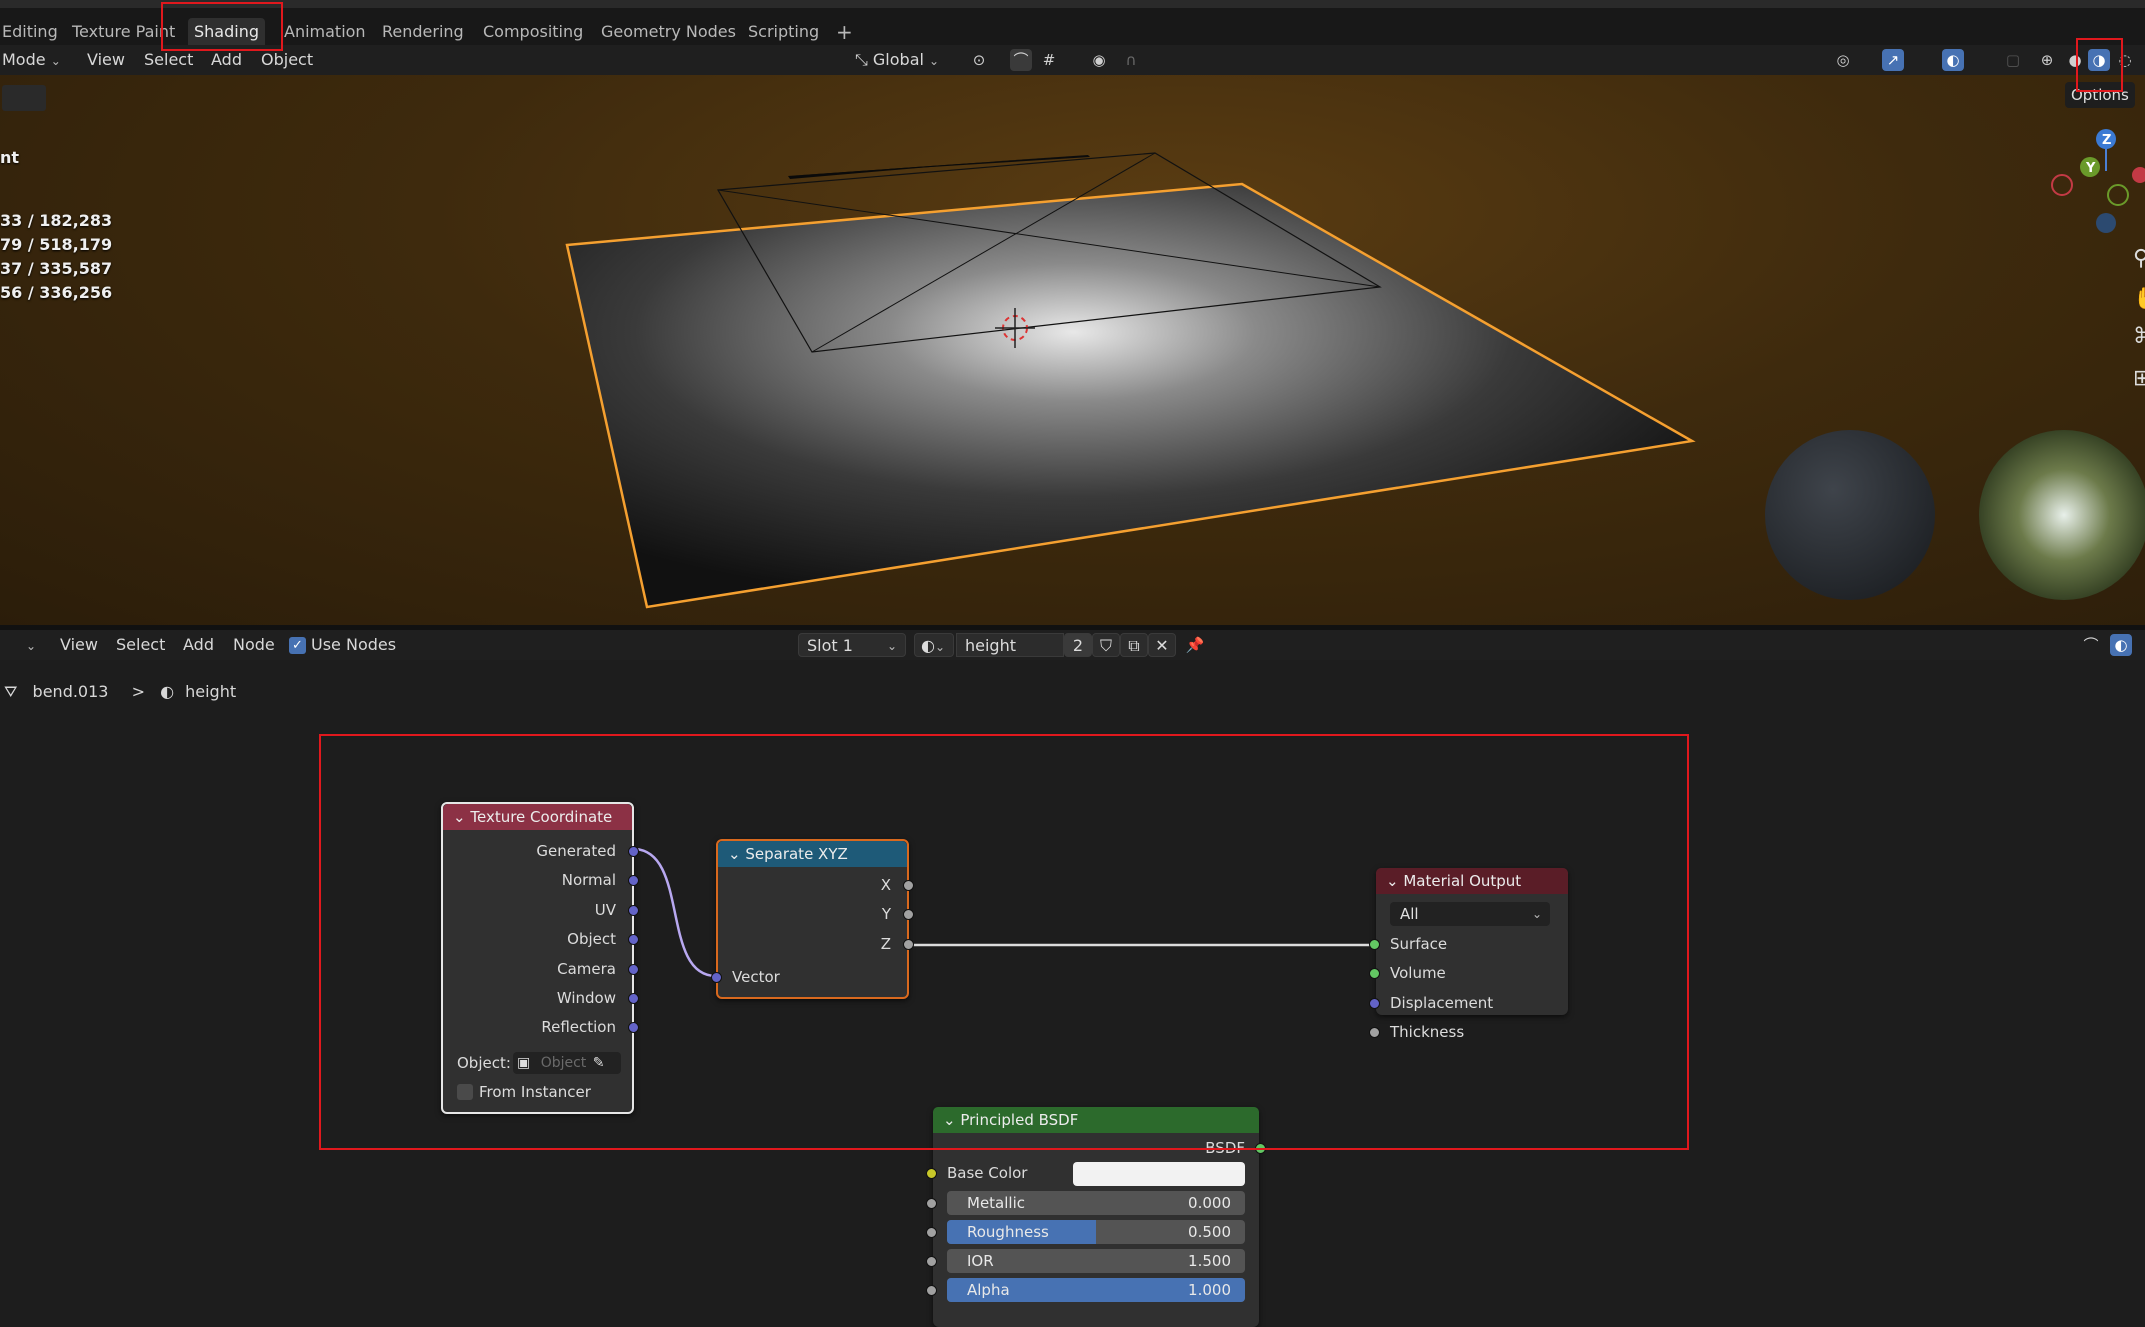  I want to click on eyedropper-icon: ✎, so click(598, 1063).